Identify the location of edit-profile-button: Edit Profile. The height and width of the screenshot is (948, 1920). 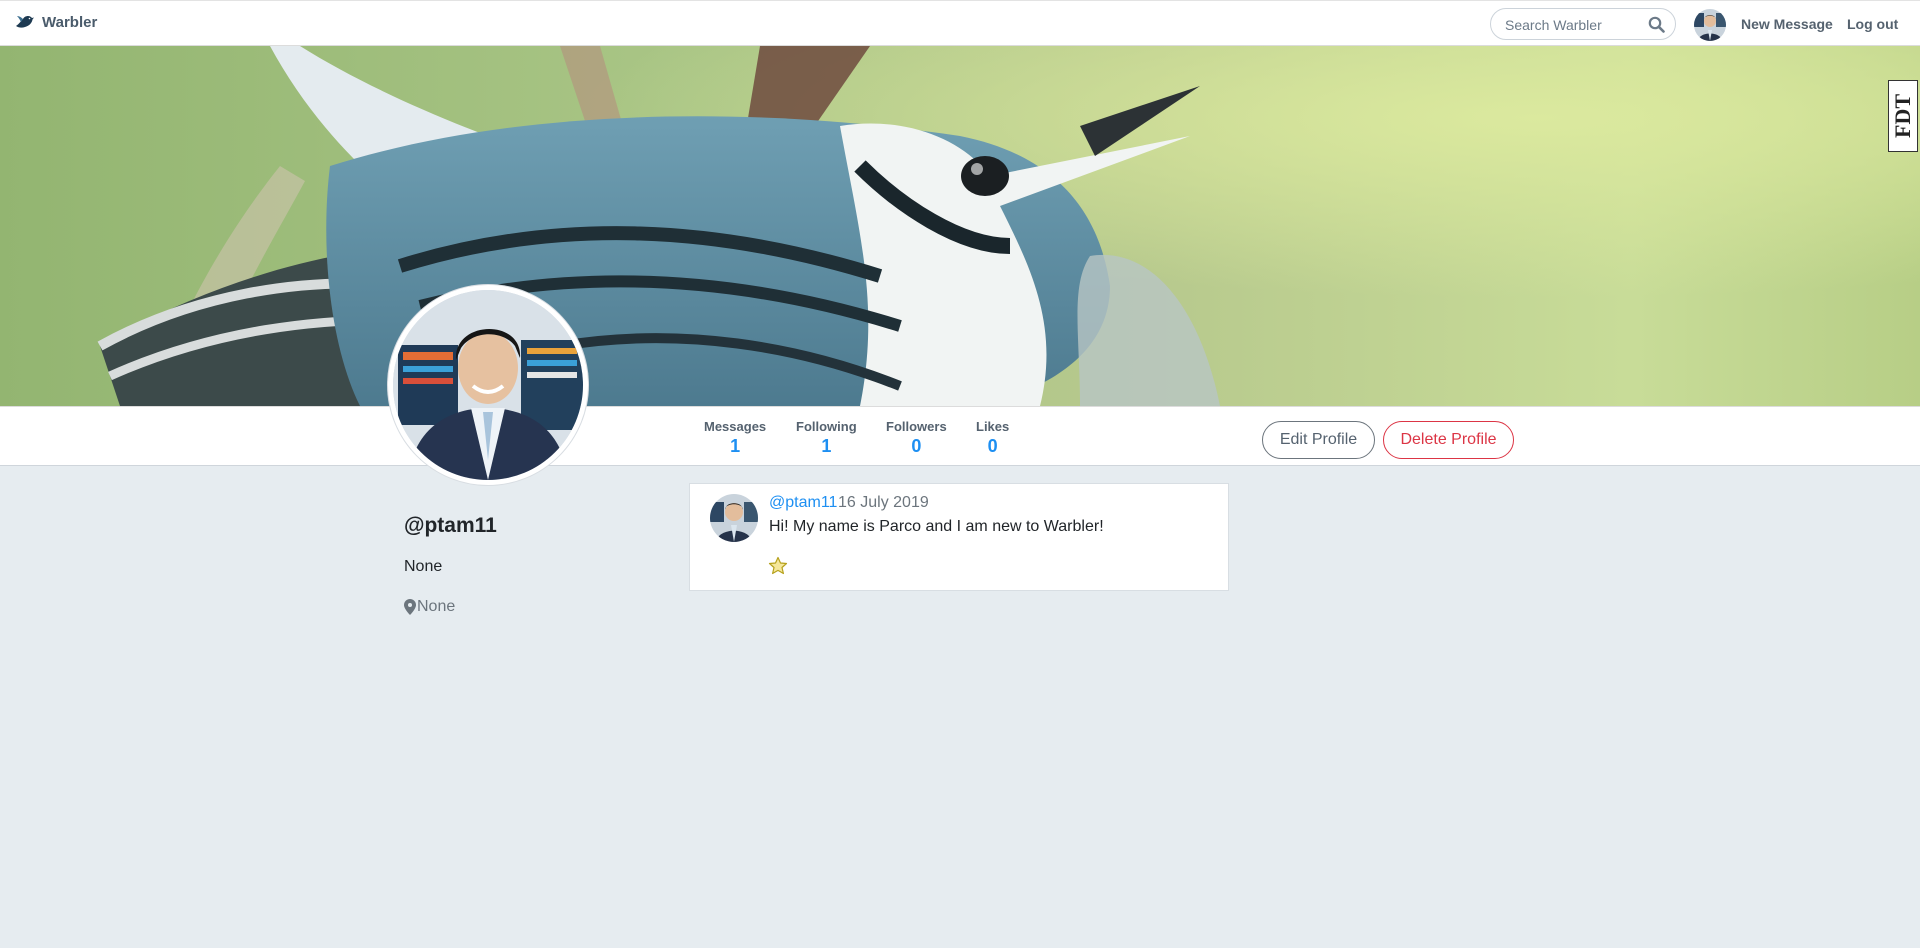
(1318, 440).